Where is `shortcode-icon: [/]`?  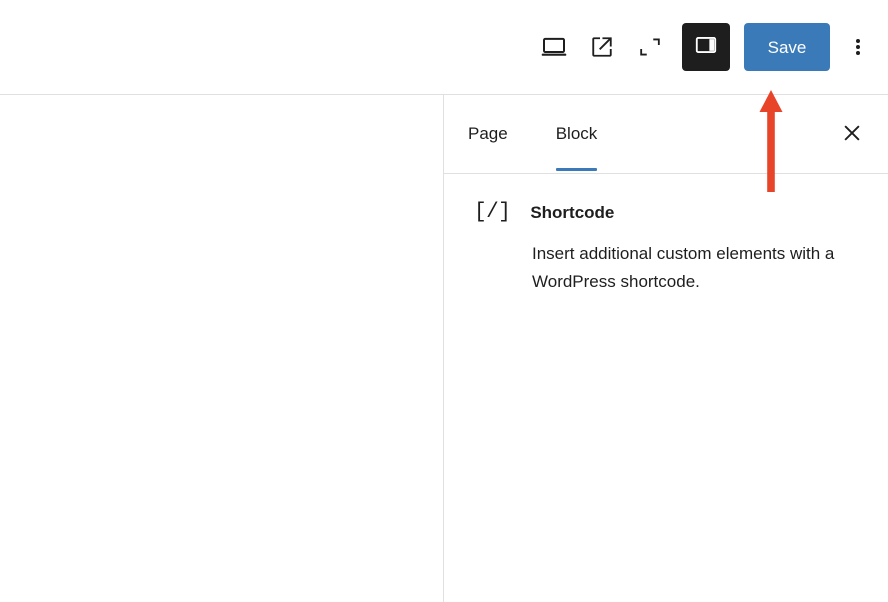 shortcode-icon: [/] is located at coordinates (492, 212).